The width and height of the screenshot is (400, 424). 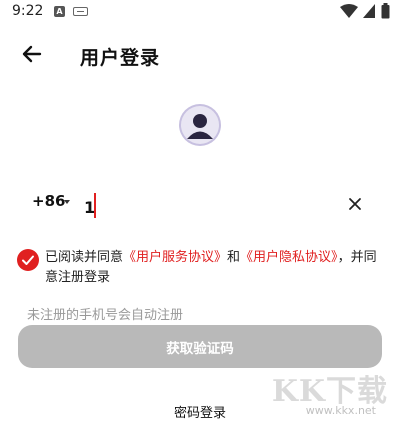 What do you see at coordinates (215, 268) in the screenshot?
I see `agreement-text: 已阅读并同意《用户服务协议》和《用户隐私协议》，并同意注册登录` at bounding box center [215, 268].